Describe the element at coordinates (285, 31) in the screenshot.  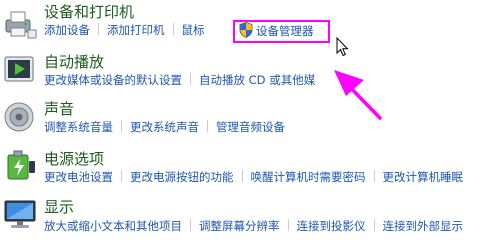
I see `device-manager-label: 设备管理器` at that location.